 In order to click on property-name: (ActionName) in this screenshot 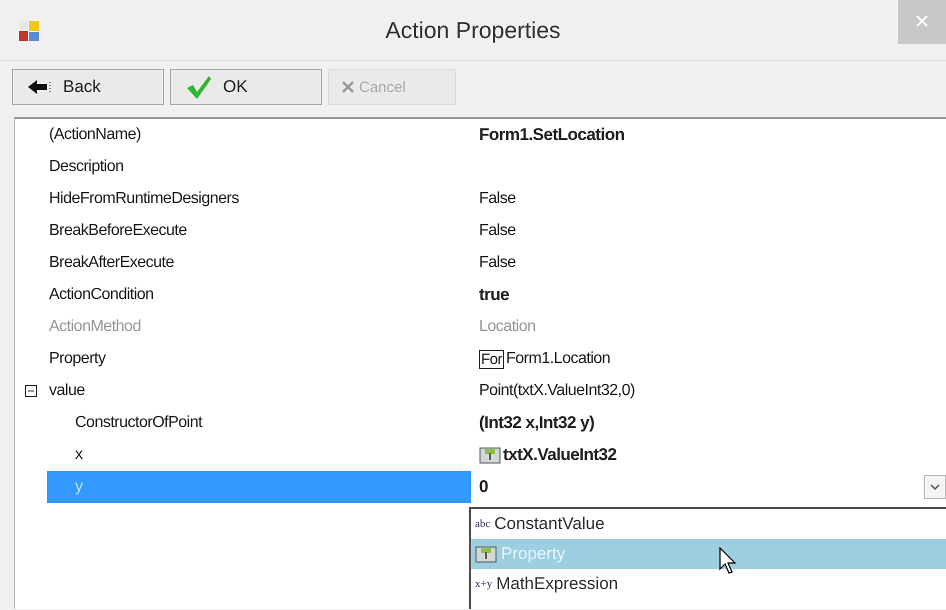, I will do `click(259, 135)`.